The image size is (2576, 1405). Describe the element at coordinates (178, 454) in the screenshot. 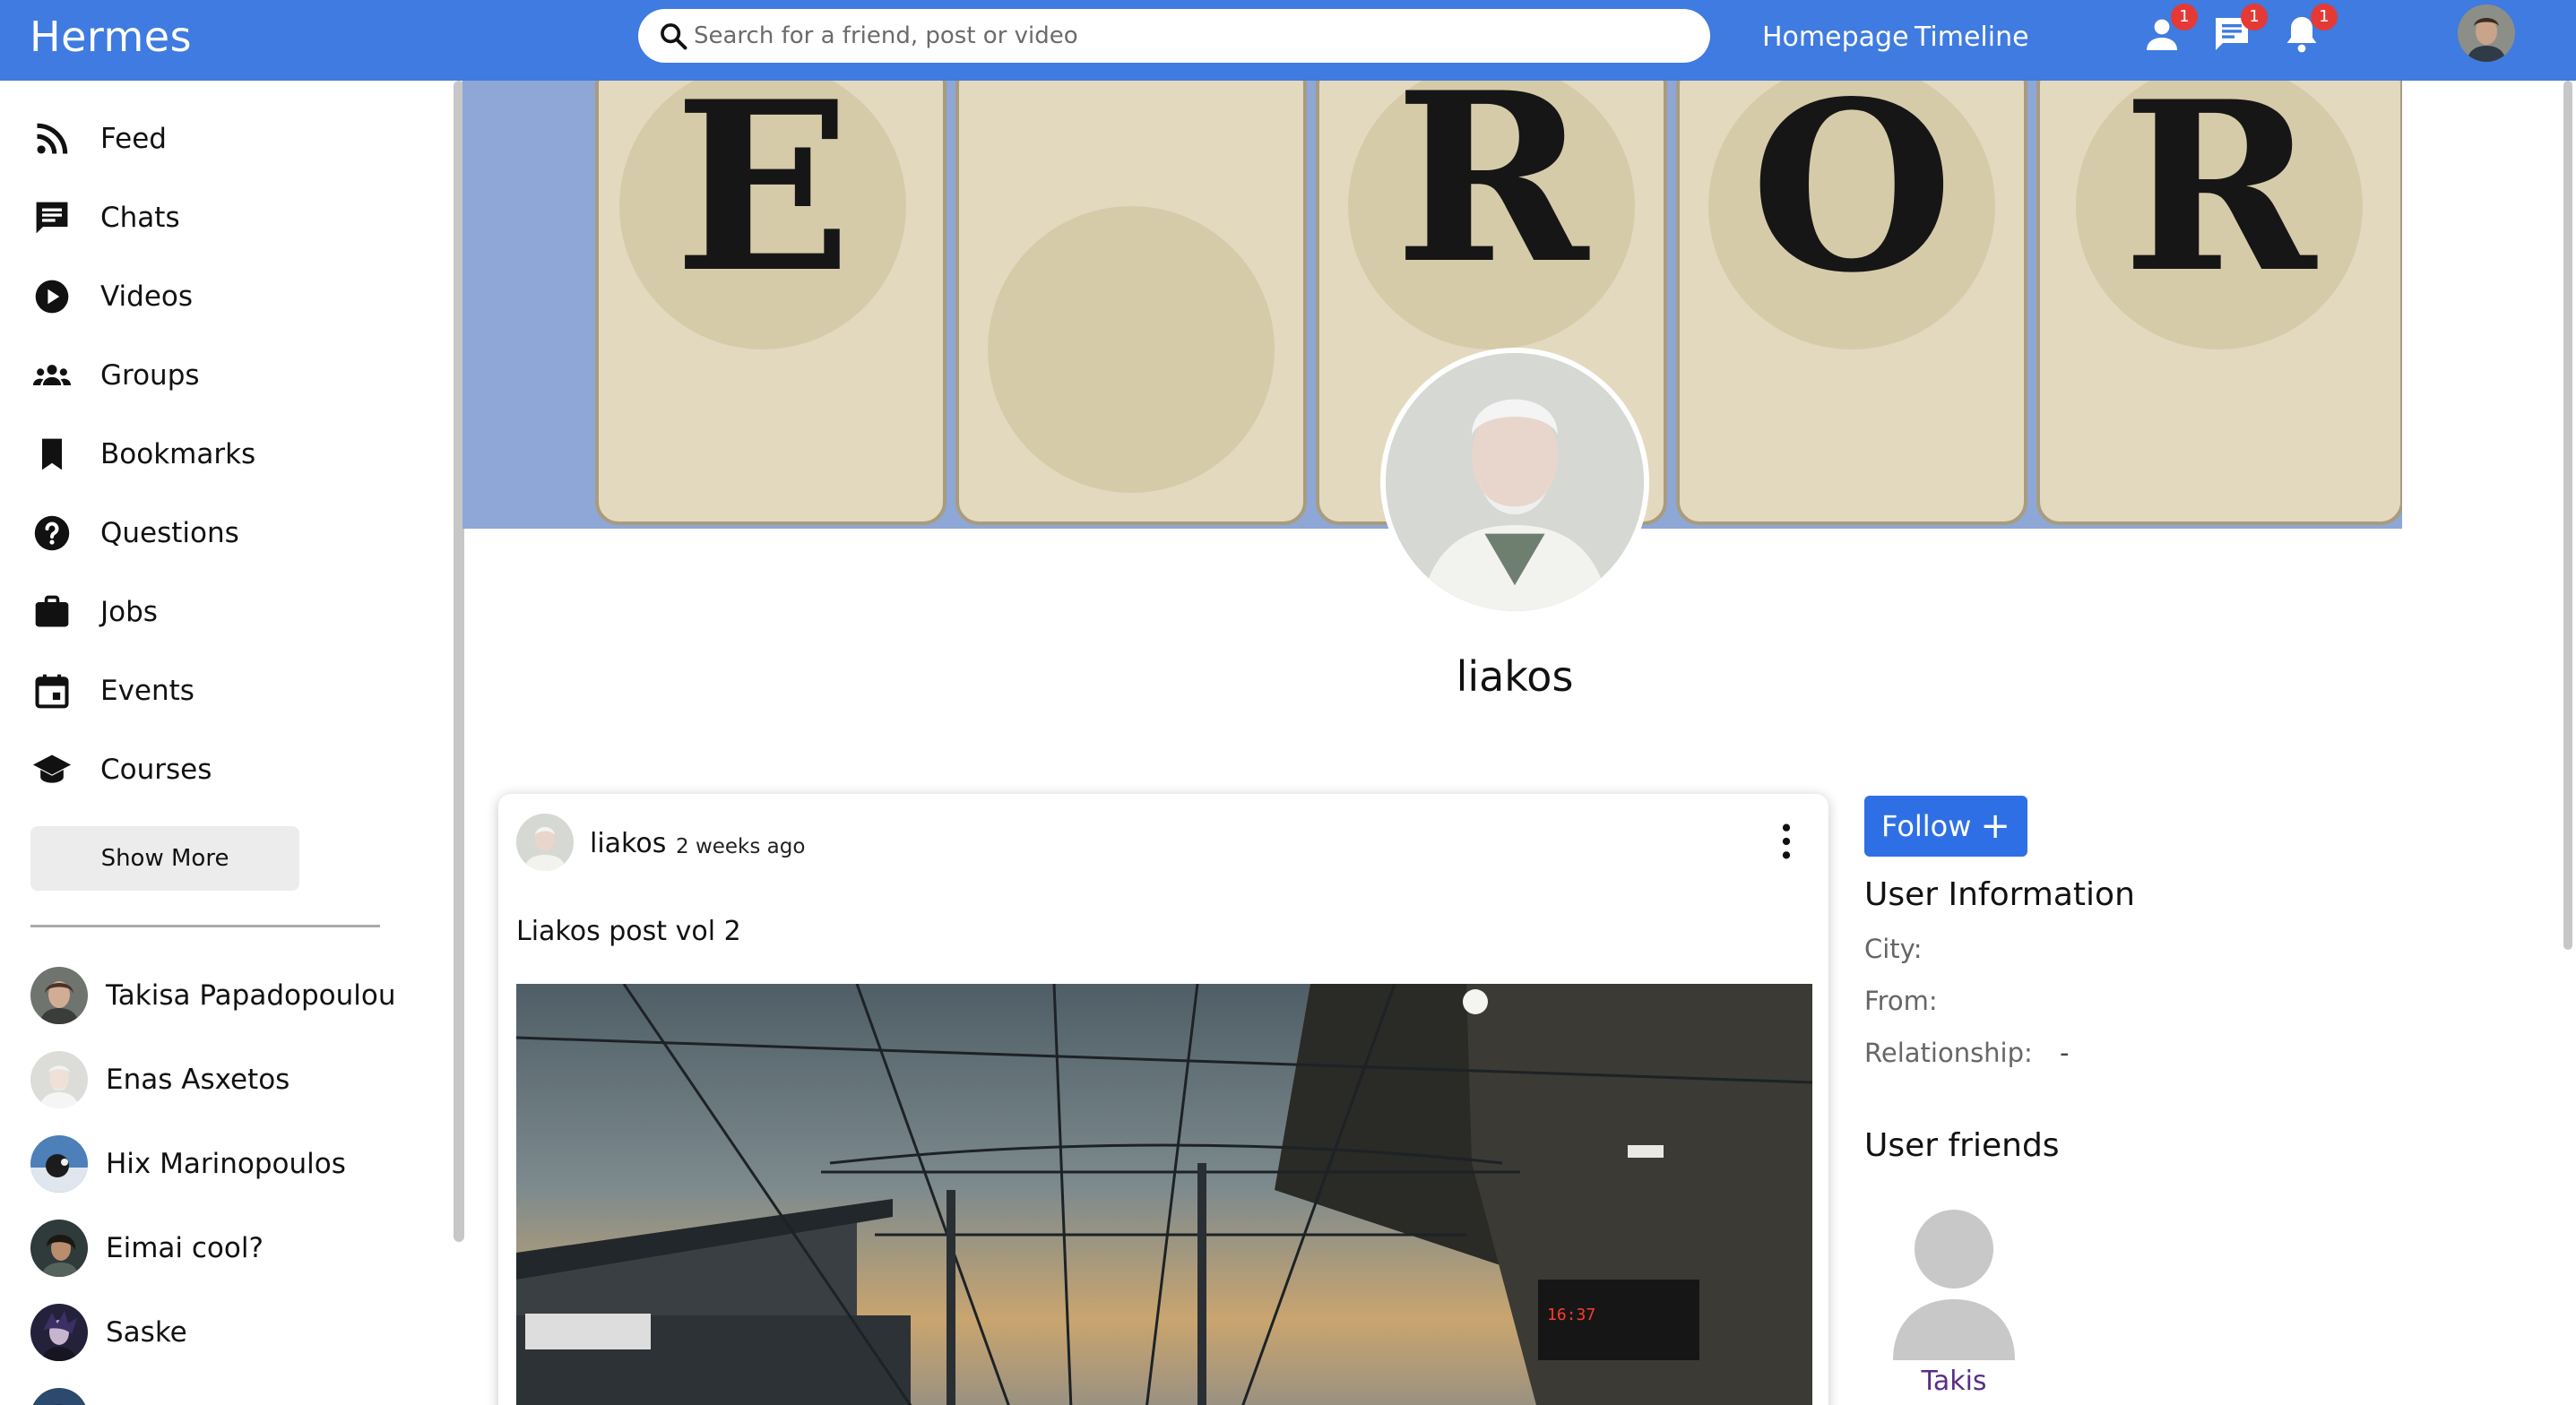

I see `sidebar-item-label: Bookmarks` at that location.